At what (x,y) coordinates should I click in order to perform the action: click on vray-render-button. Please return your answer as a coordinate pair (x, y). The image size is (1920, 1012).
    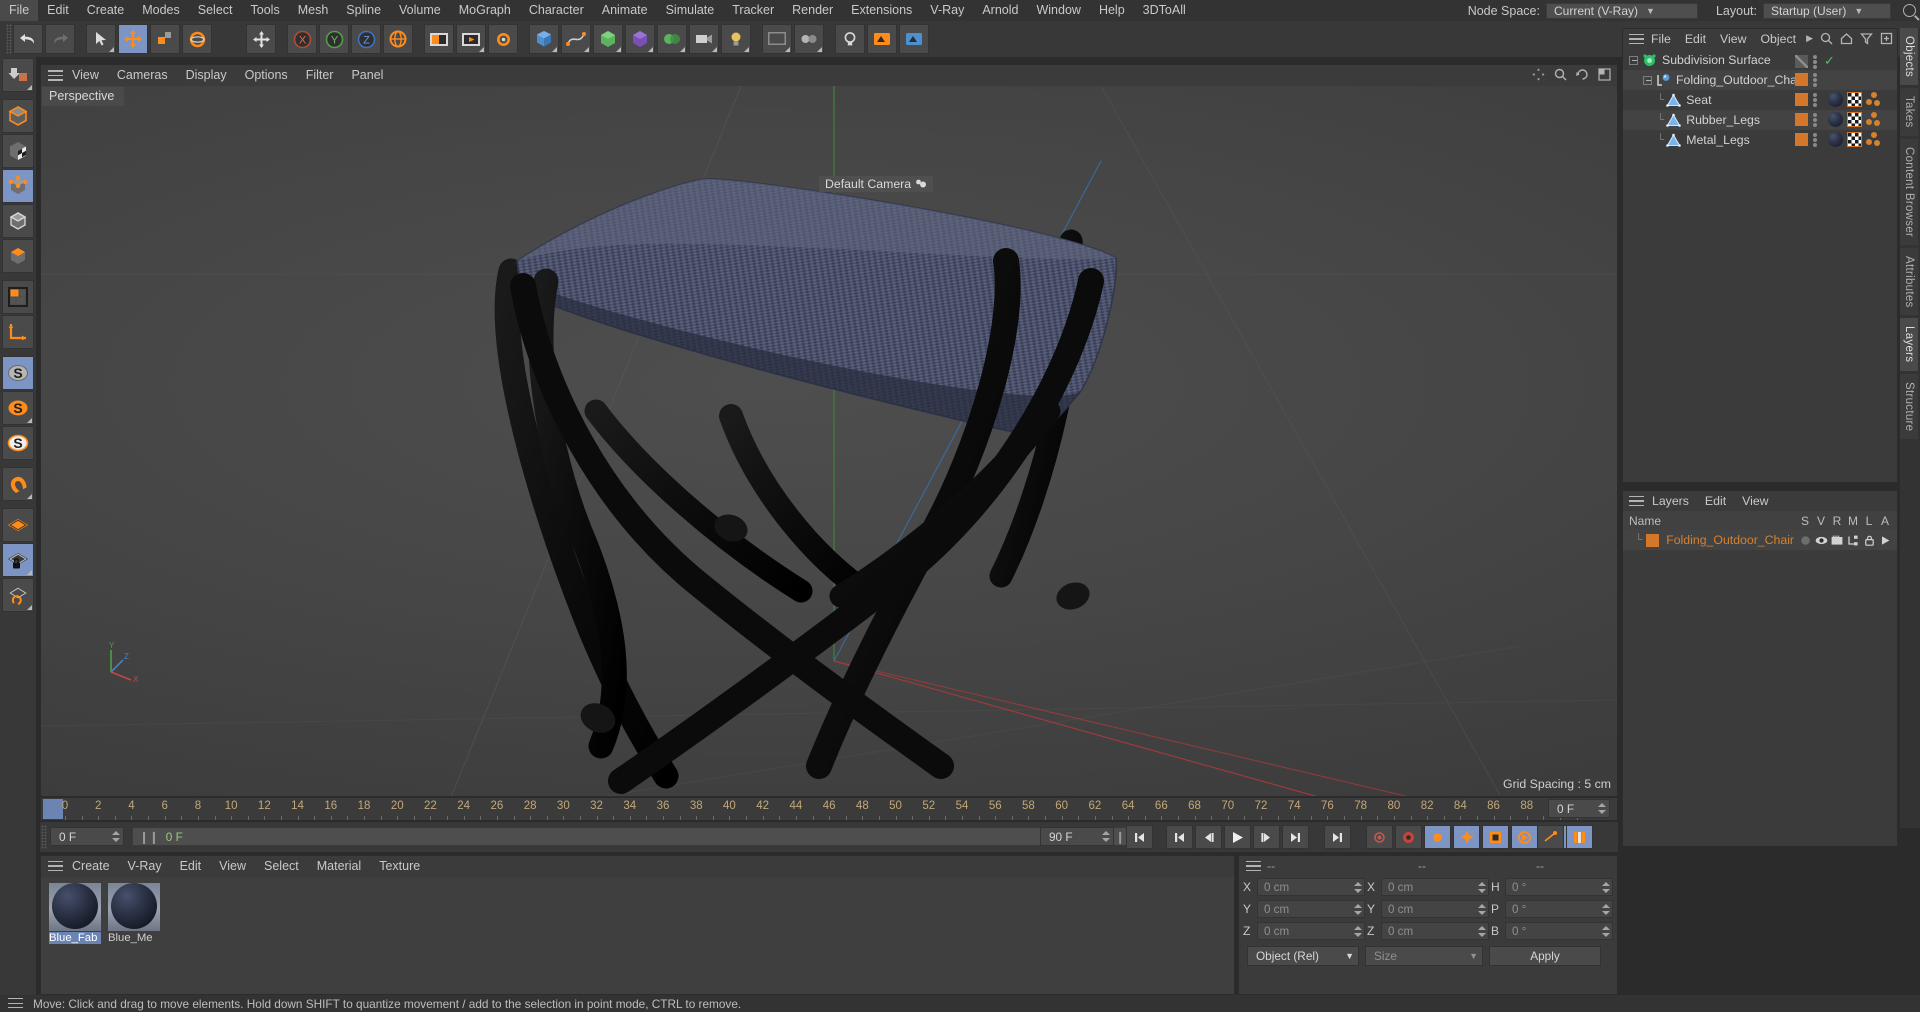
    Looking at the image, I should click on (914, 39).